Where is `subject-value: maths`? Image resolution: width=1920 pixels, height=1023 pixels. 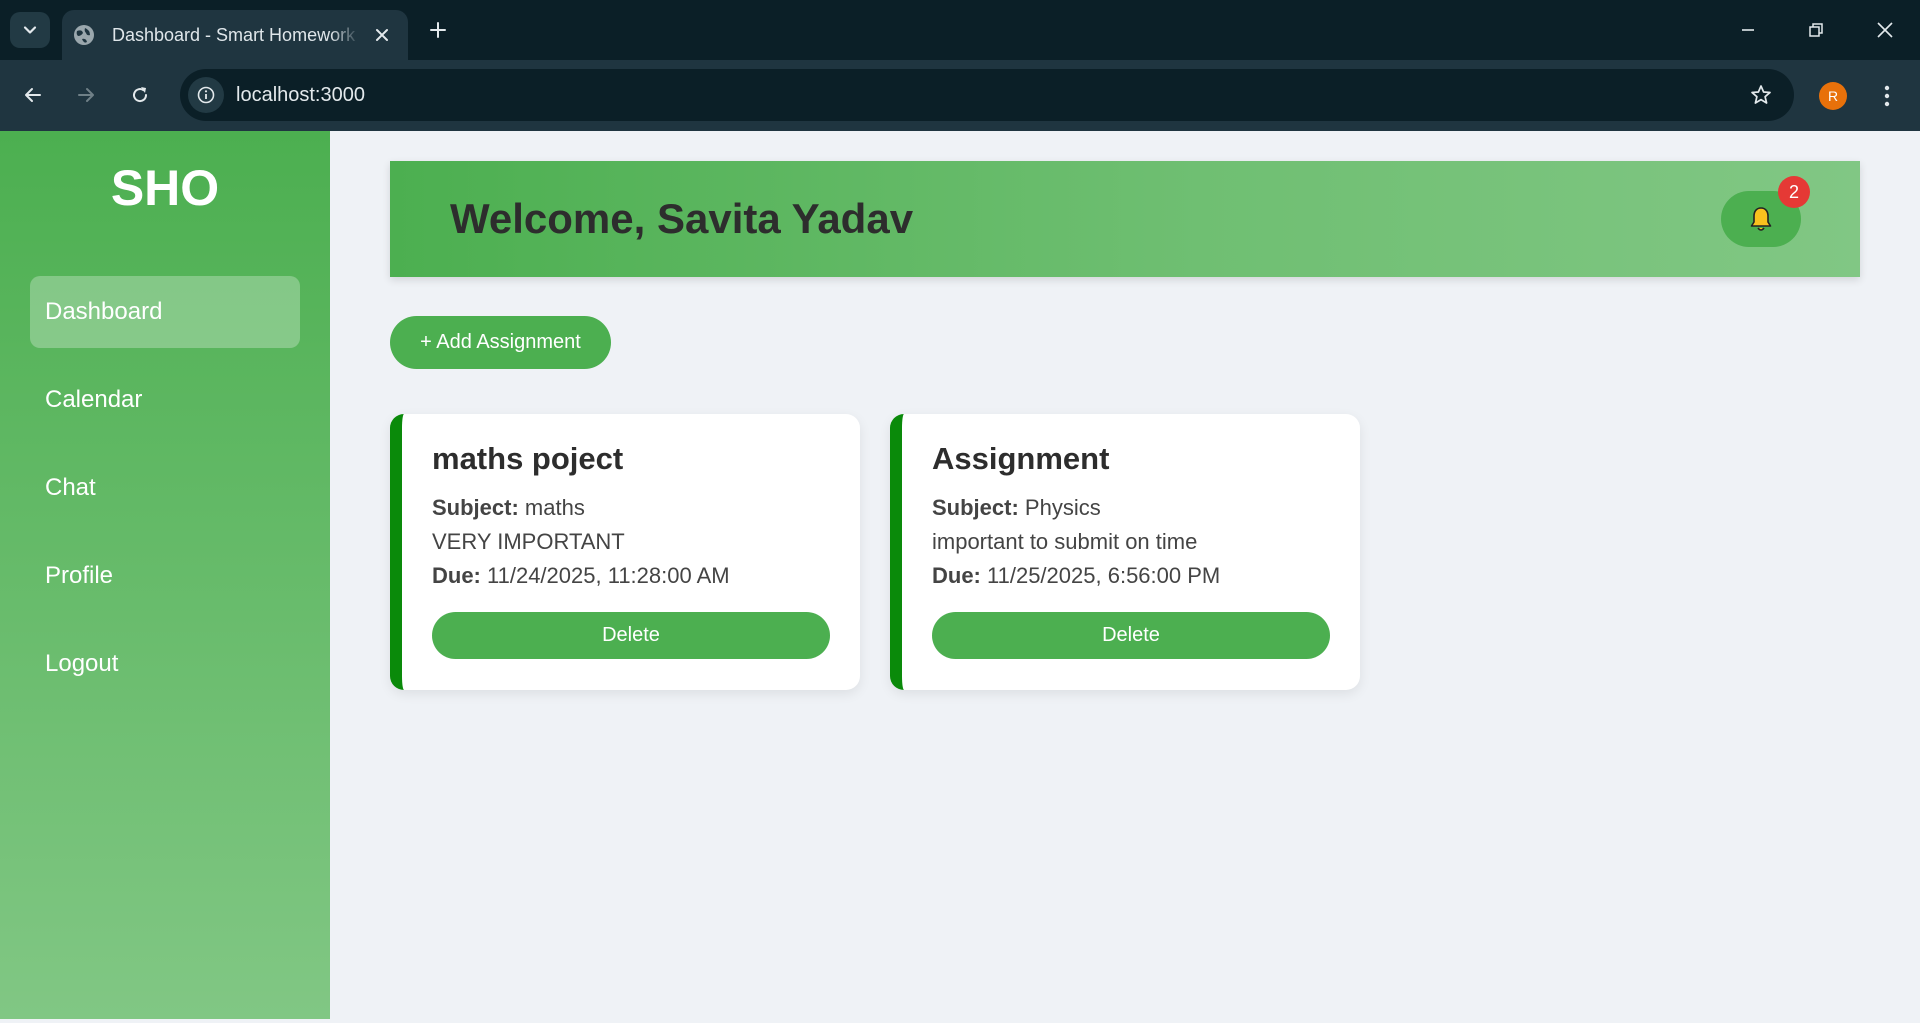 subject-value: maths is located at coordinates (554, 507).